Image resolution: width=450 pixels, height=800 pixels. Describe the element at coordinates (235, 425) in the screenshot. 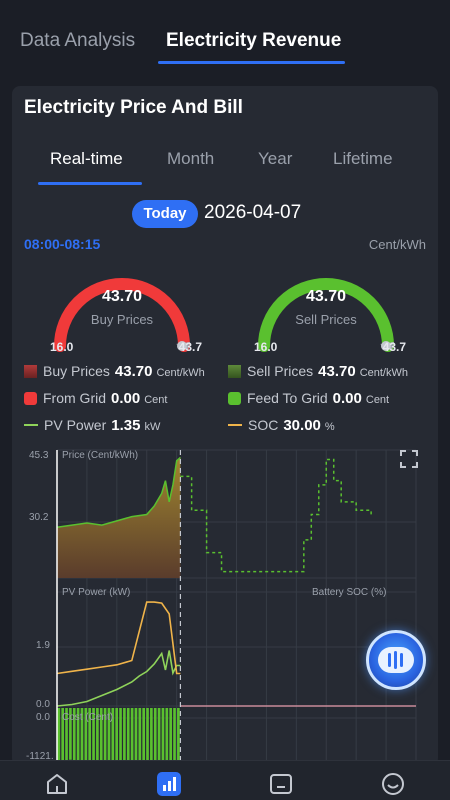

I see `soc-line-swatch-icon` at that location.